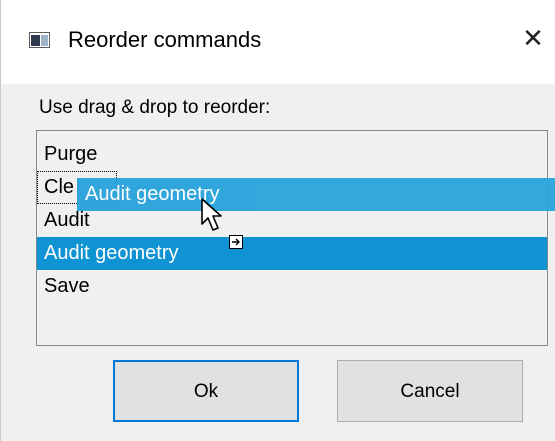 The height and width of the screenshot is (441, 555). What do you see at coordinates (236, 242) in the screenshot?
I see `drag-drop-icon` at bounding box center [236, 242].